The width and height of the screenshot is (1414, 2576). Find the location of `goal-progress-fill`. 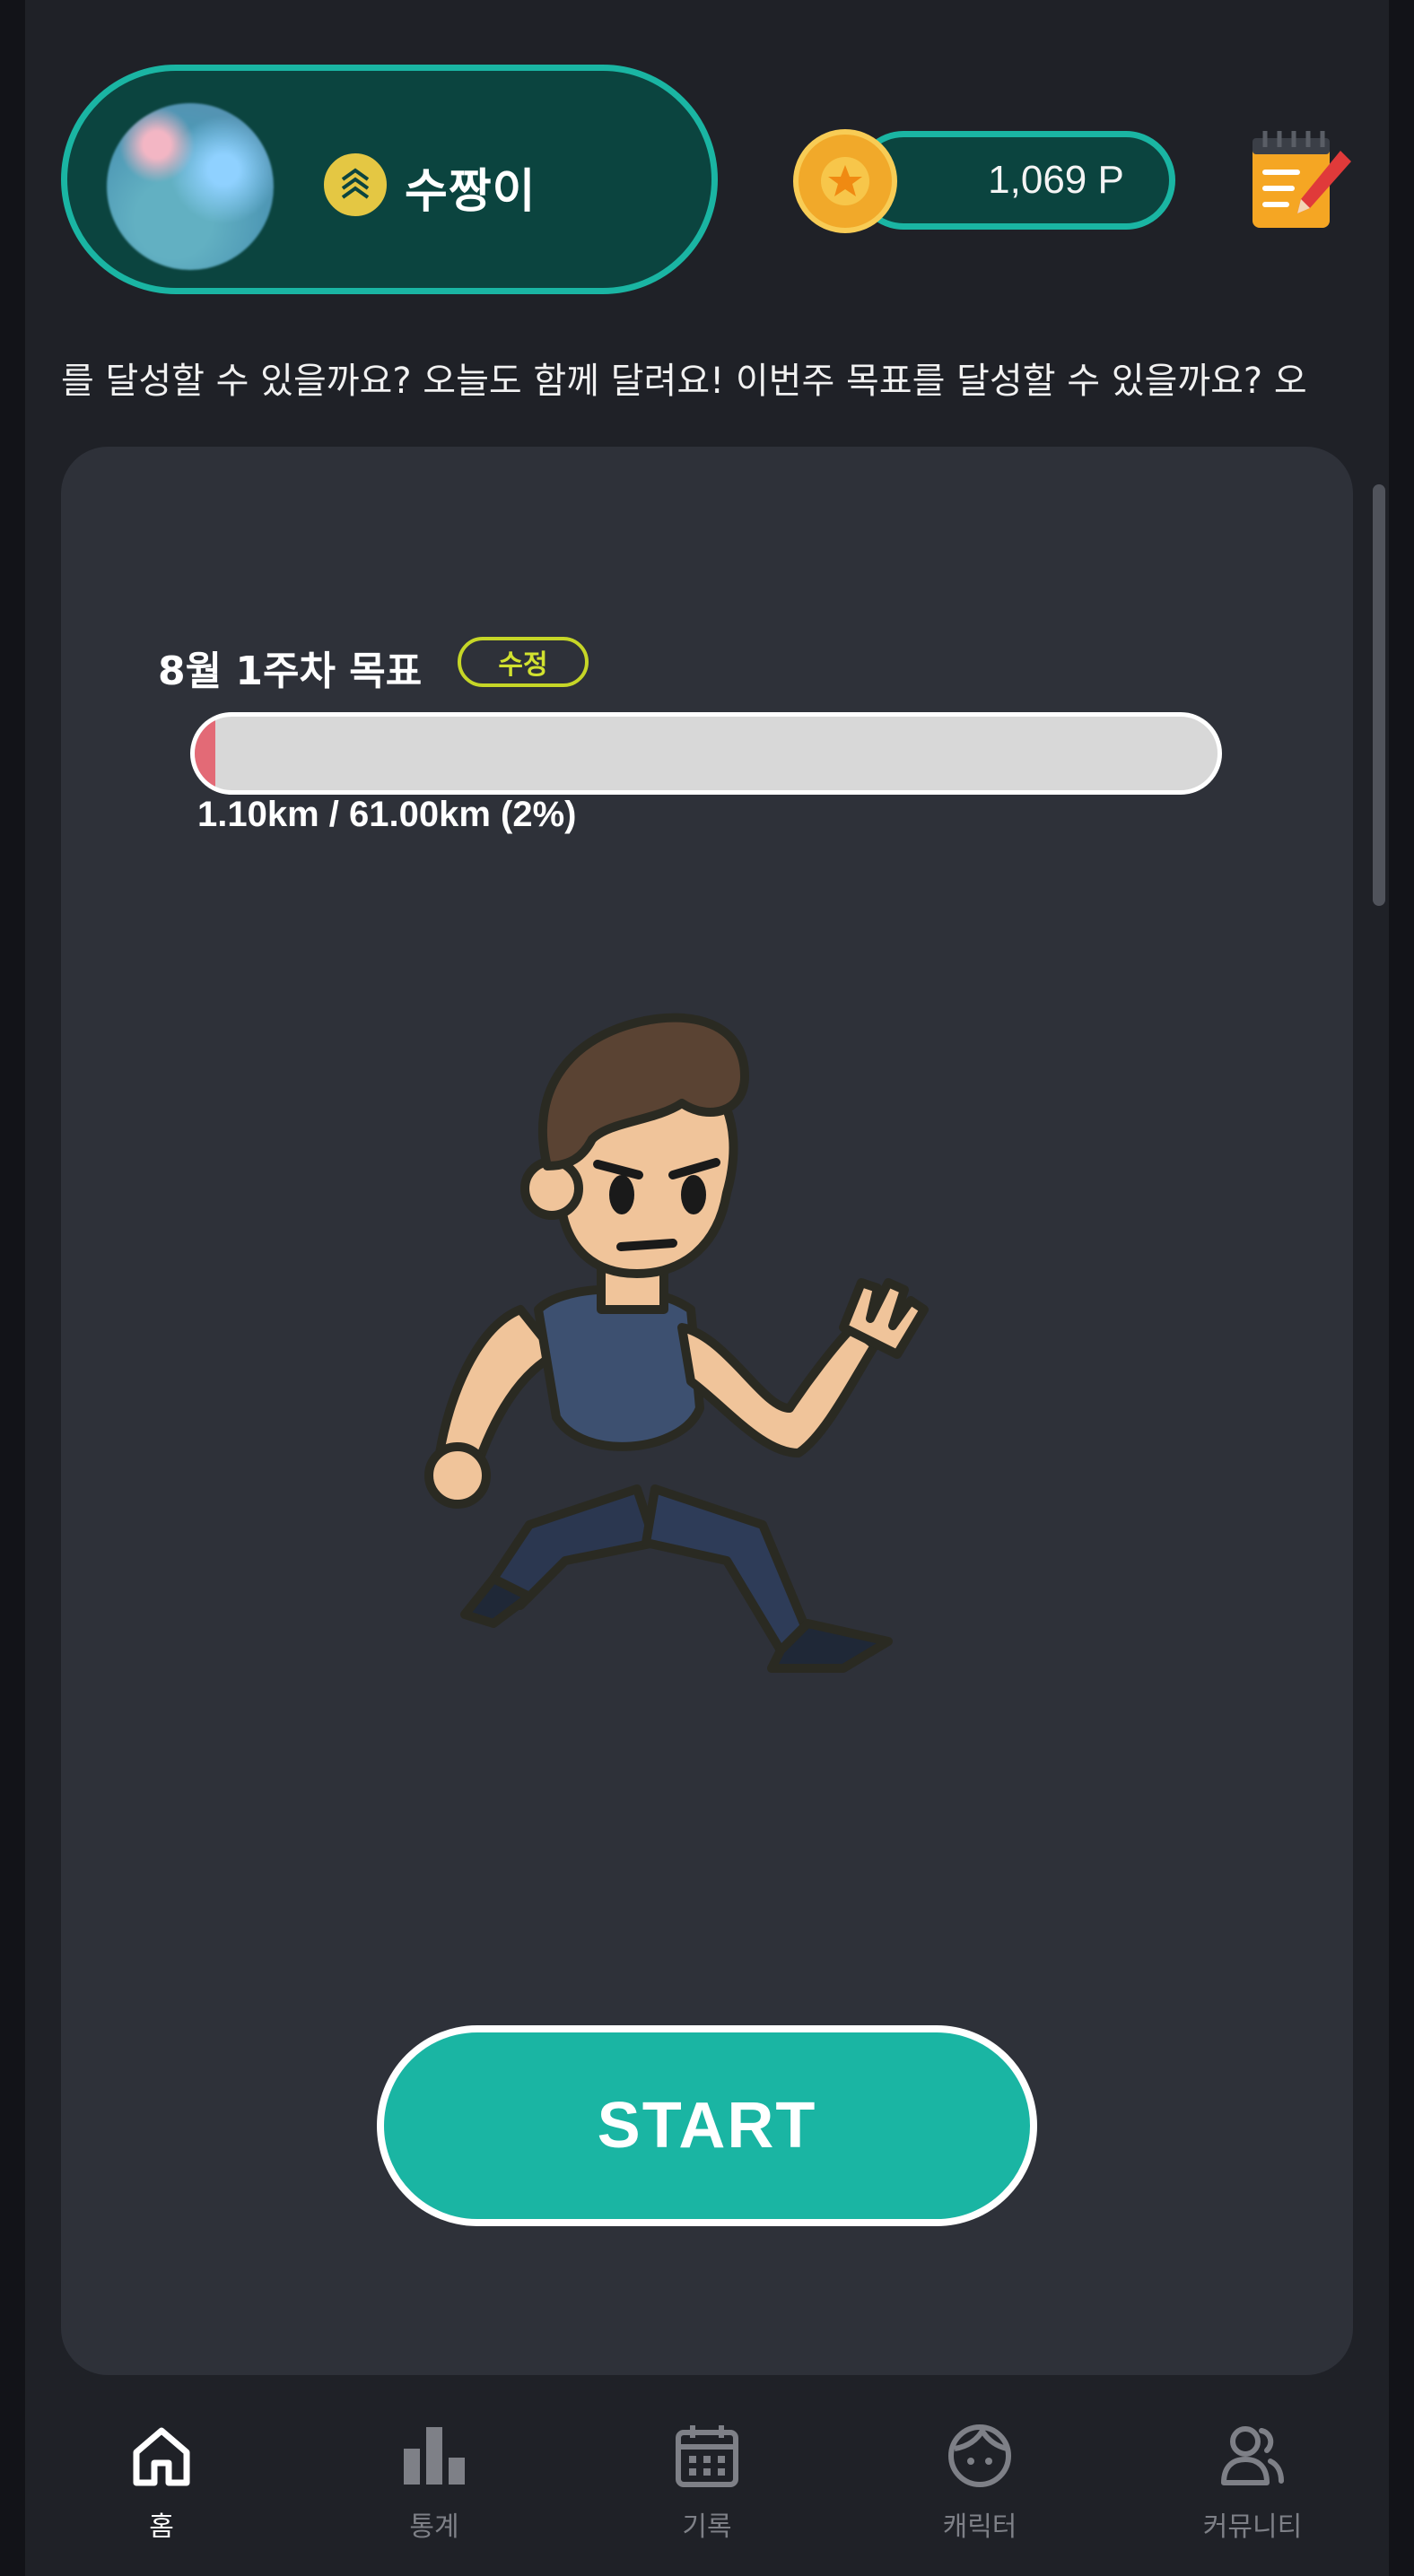

goal-progress-fill is located at coordinates (205, 753).